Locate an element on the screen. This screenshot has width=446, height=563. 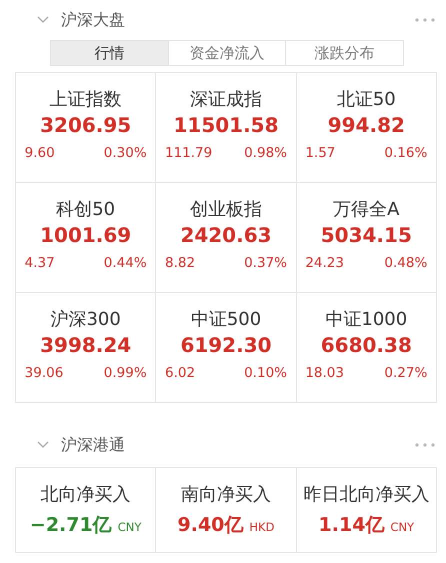
index-value: 11501.58 is located at coordinates (225, 125).